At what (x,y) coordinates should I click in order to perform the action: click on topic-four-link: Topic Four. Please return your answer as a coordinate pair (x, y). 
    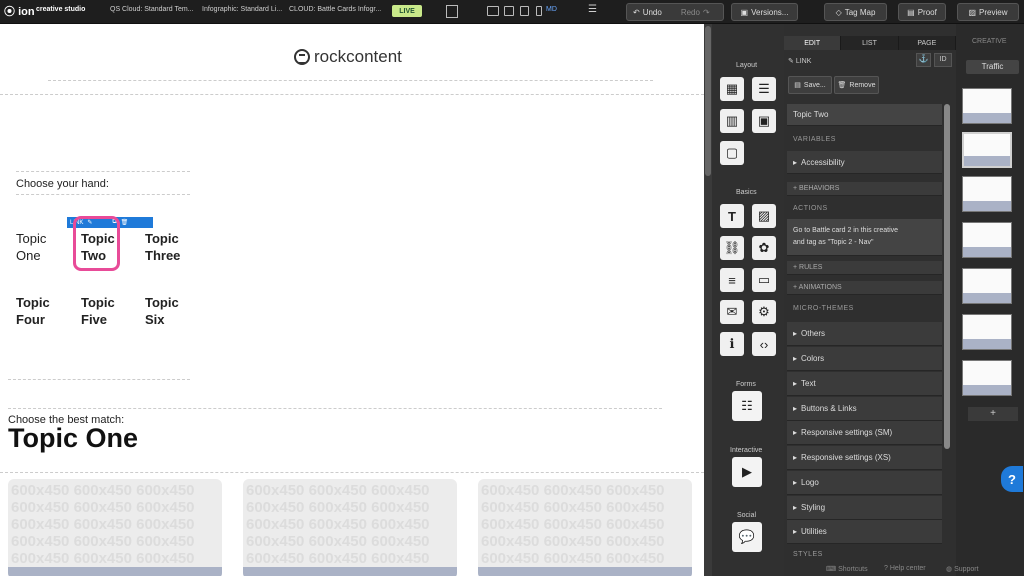
    Looking at the image, I should click on (33, 311).